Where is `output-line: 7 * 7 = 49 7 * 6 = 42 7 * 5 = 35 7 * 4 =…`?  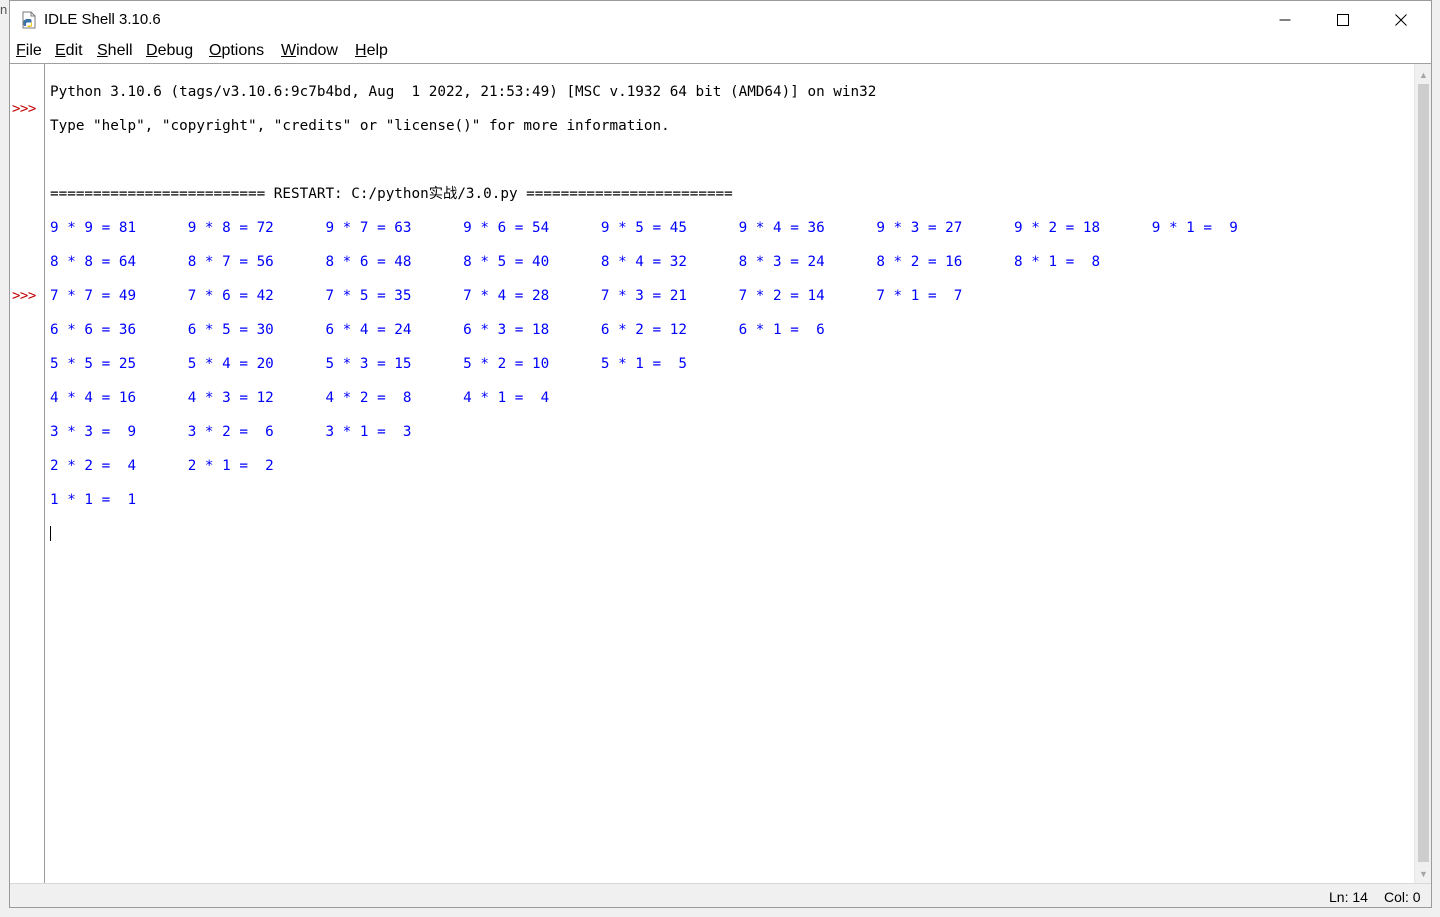
output-line: 7 * 7 = 49 7 * 6 = 42 7 * 5 = 35 7 * 4 =… is located at coordinates (506, 296).